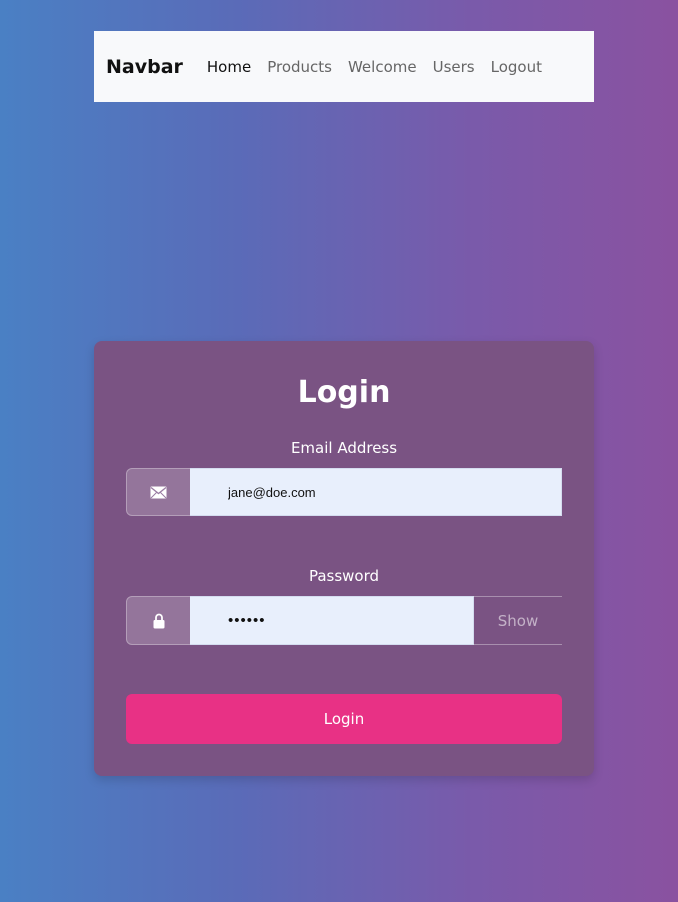 Image resolution: width=678 pixels, height=902 pixels. I want to click on nav-link-welcome: Welcome, so click(382, 67).